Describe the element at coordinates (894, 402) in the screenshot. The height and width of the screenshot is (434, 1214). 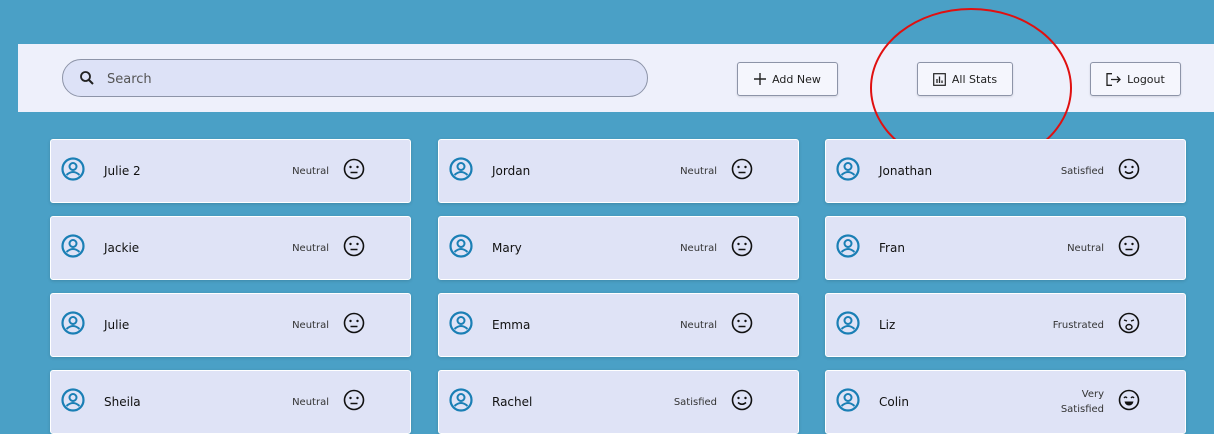
I see `customer-name: Colin` at that location.